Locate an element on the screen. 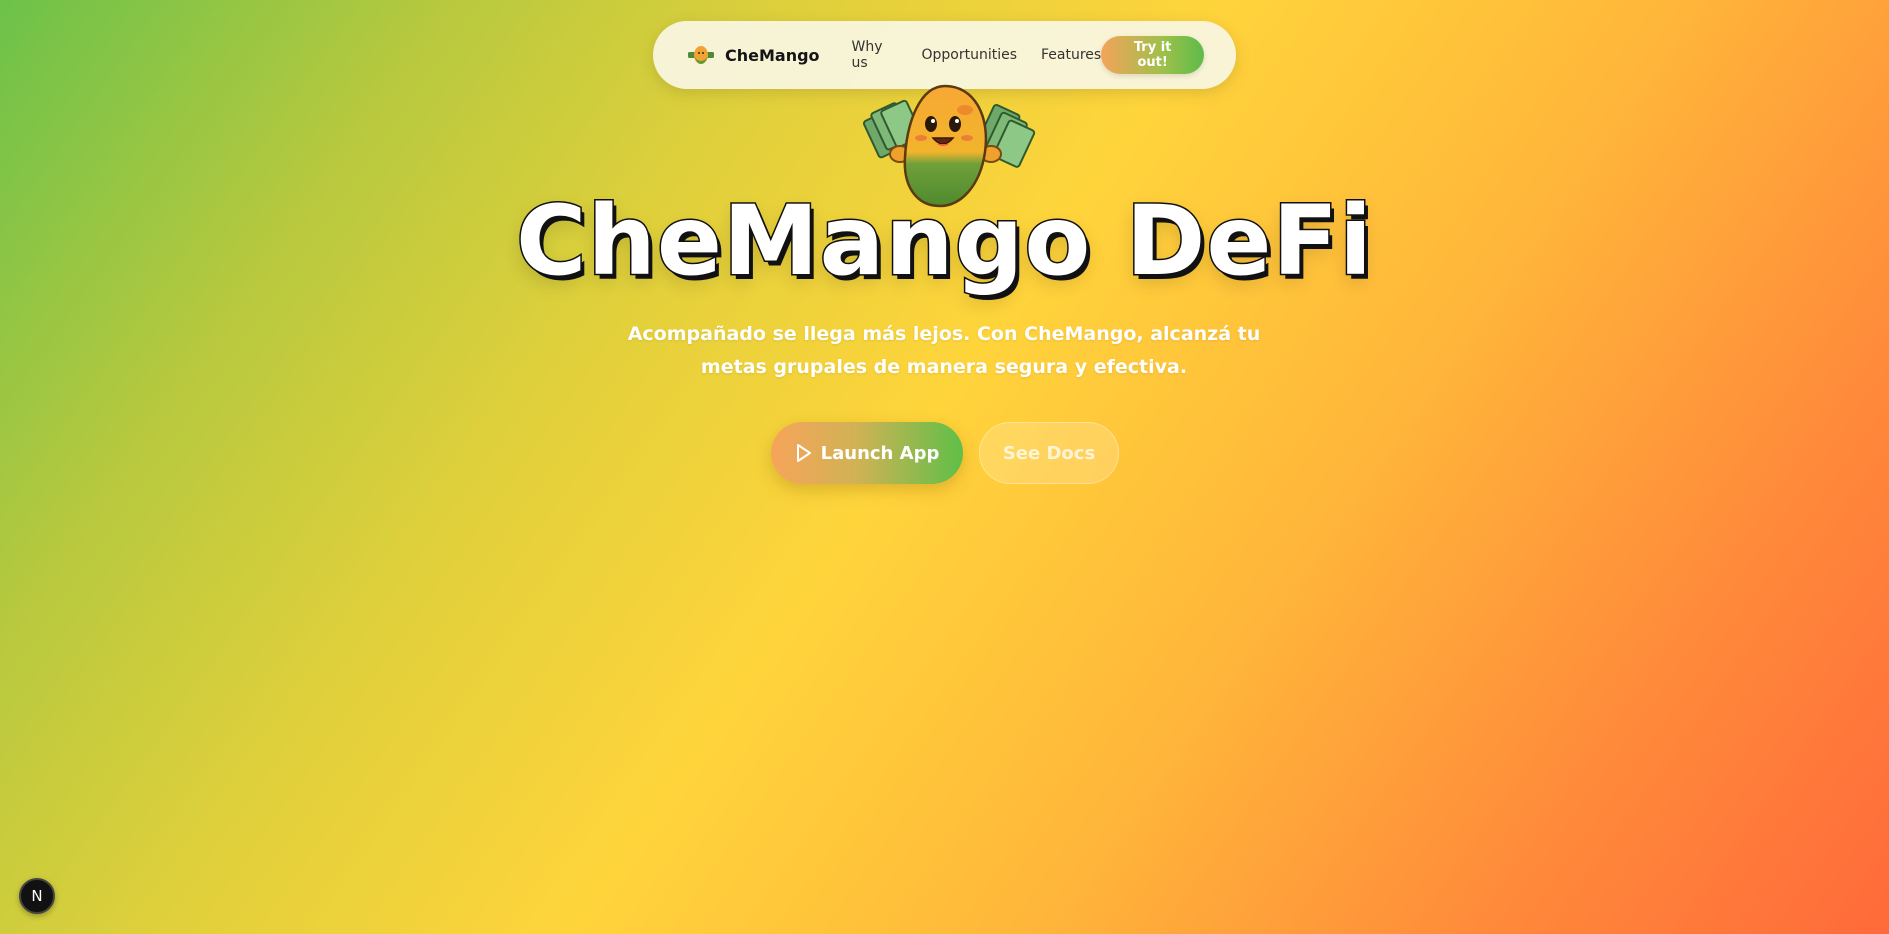  nav-link-why-us: Why us is located at coordinates (875, 55).